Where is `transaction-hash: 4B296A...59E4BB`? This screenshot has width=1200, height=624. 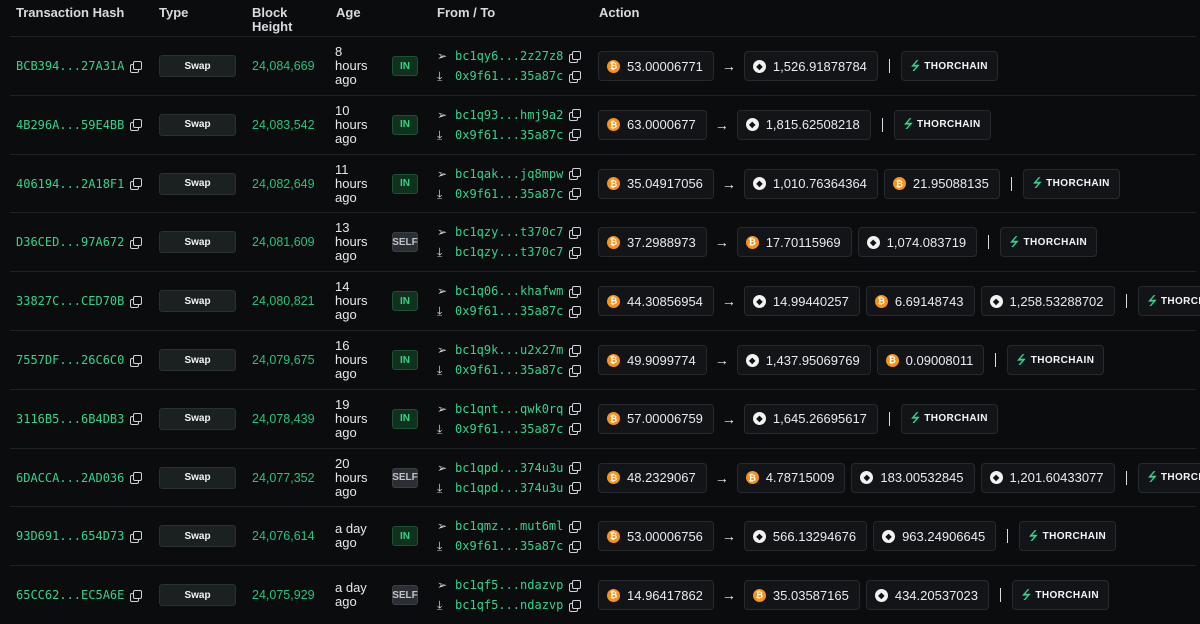 transaction-hash: 4B296A...59E4BB is located at coordinates (79, 125).